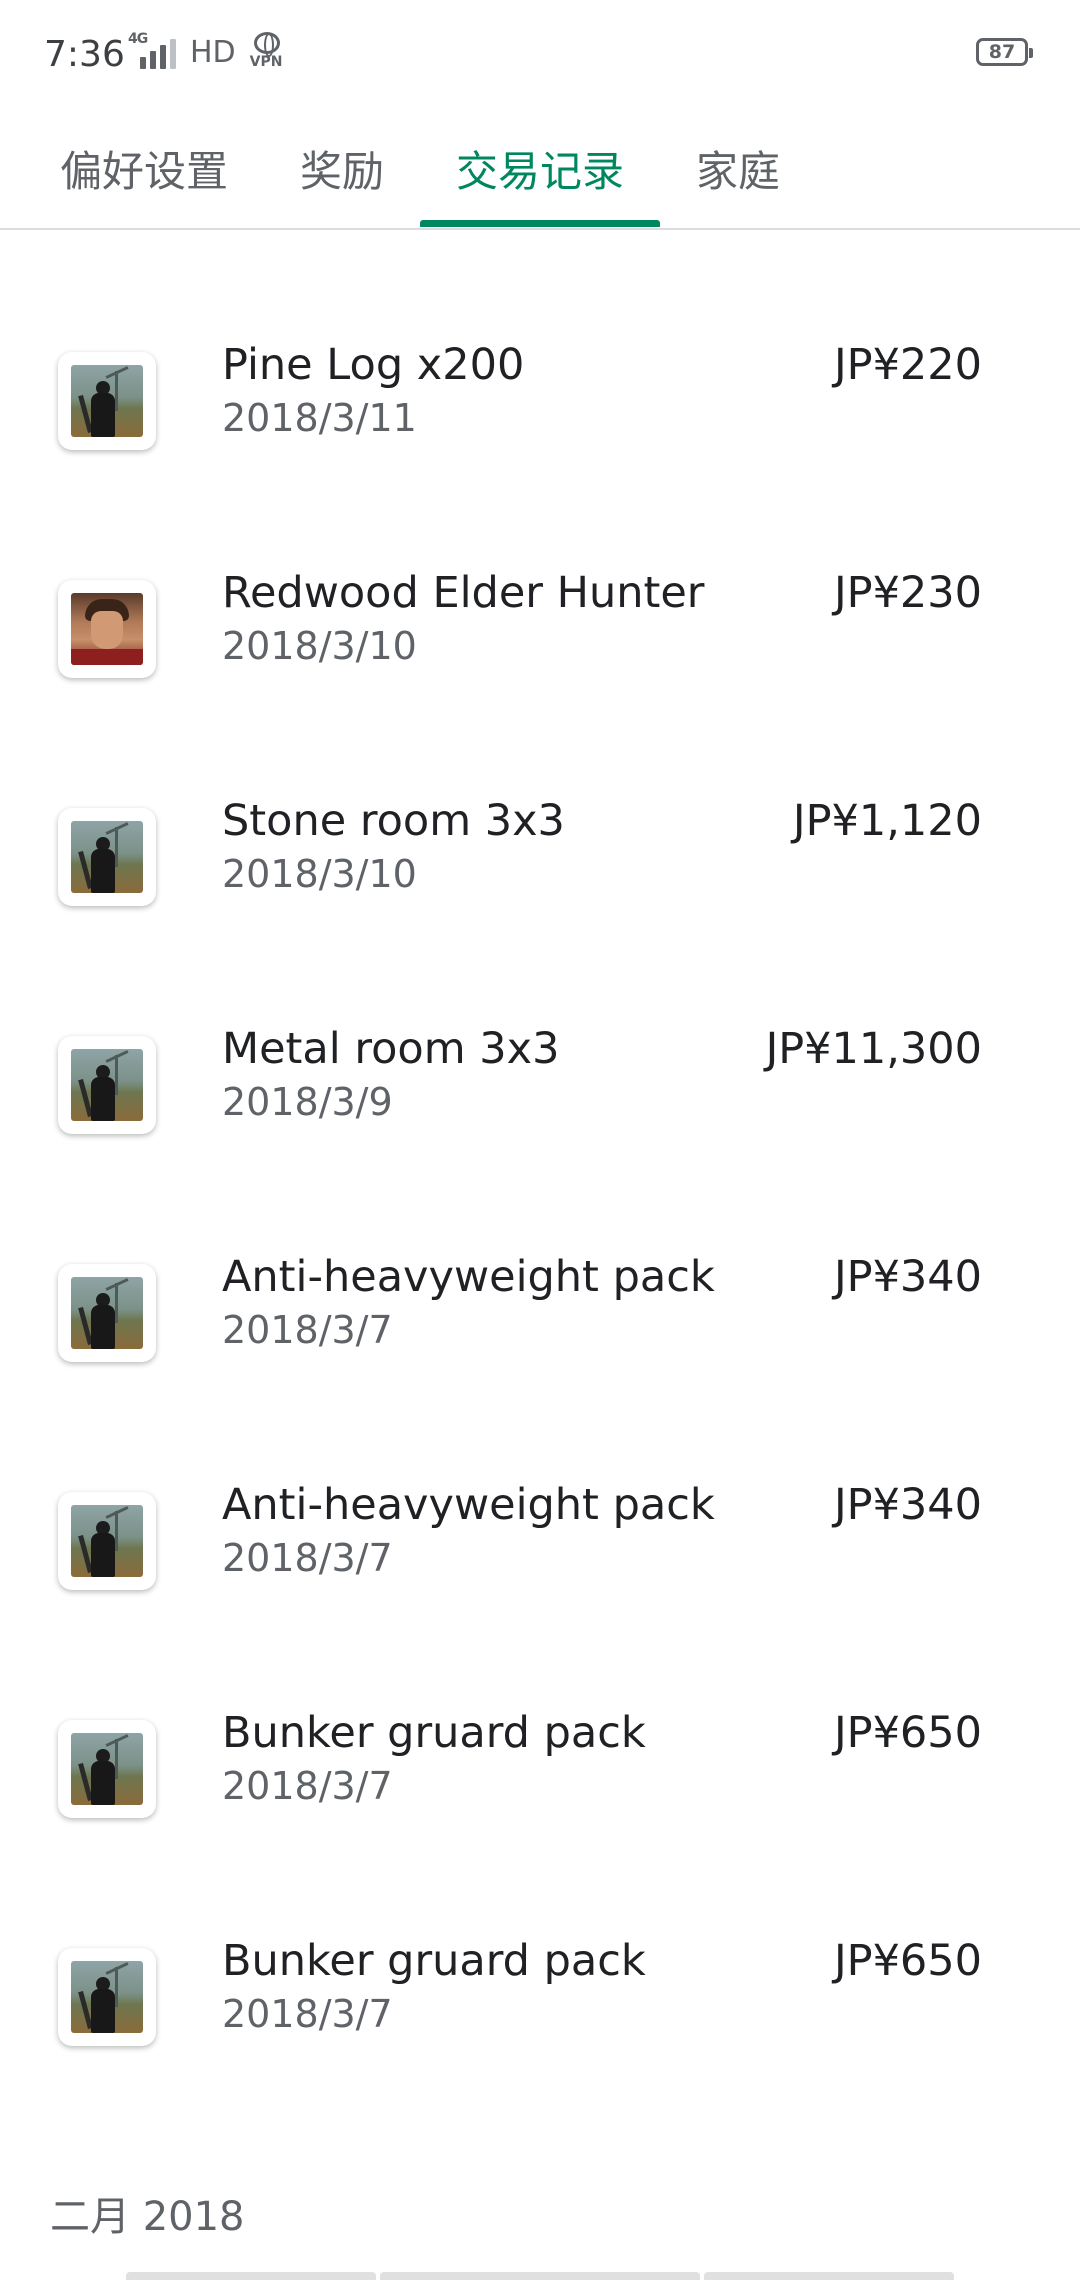 The width and height of the screenshot is (1080, 2280). What do you see at coordinates (540, 54) in the screenshot?
I see `status-bar: 7:36 4G HD VPN 87` at bounding box center [540, 54].